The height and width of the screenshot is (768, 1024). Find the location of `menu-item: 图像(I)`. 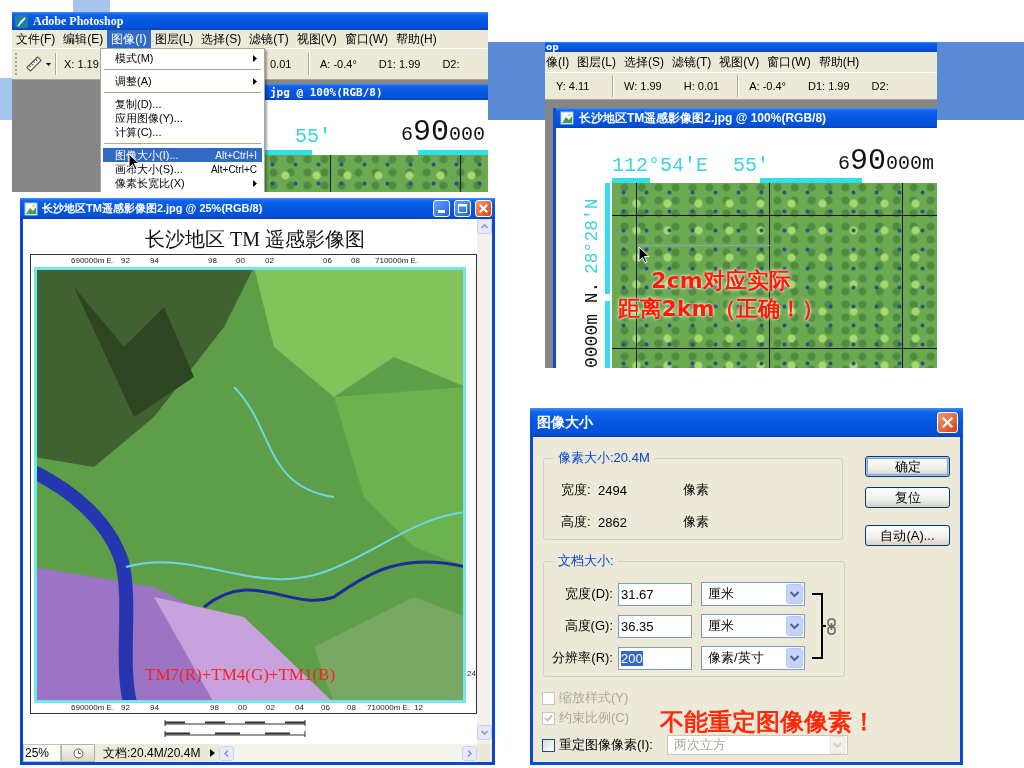

menu-item: 图像(I) is located at coordinates (129, 39).